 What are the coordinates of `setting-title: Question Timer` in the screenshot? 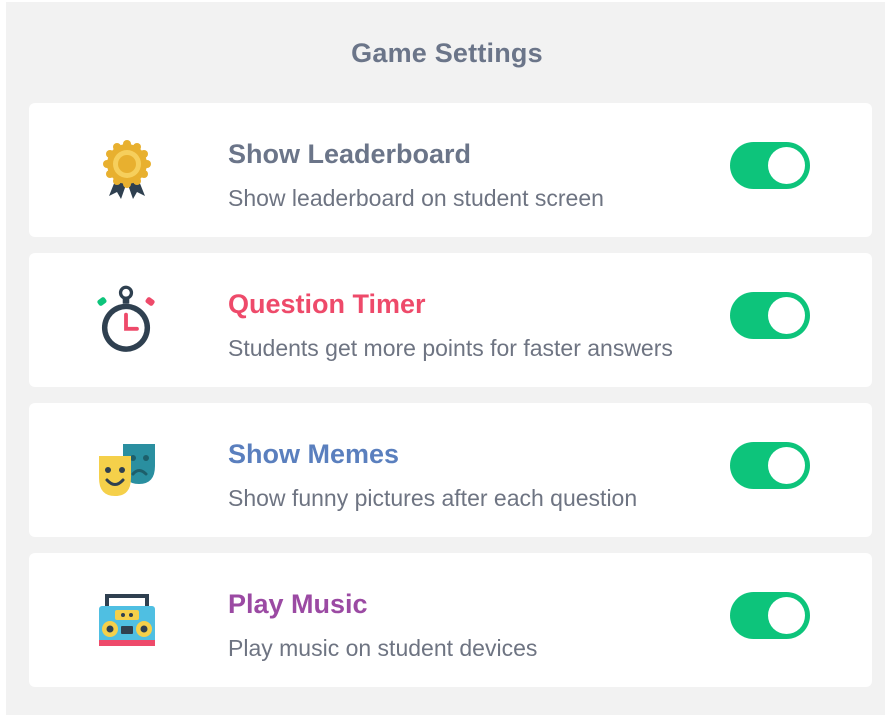 It's located at (327, 304).